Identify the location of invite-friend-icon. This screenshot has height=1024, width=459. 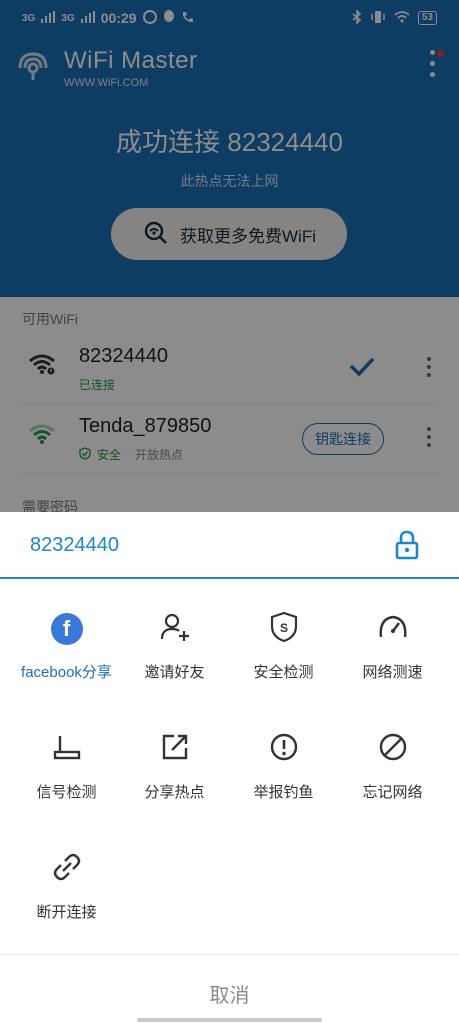
(175, 629).